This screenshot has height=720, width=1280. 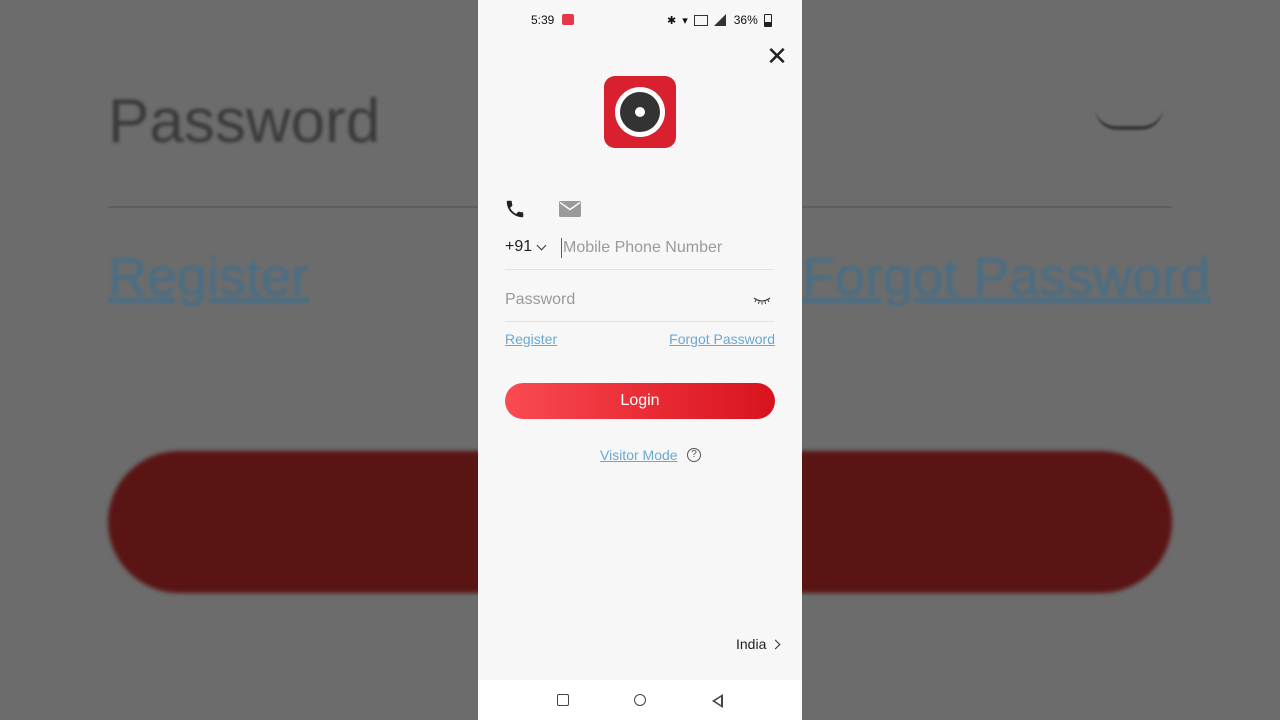 What do you see at coordinates (717, 701) in the screenshot?
I see `nav-back-icon` at bounding box center [717, 701].